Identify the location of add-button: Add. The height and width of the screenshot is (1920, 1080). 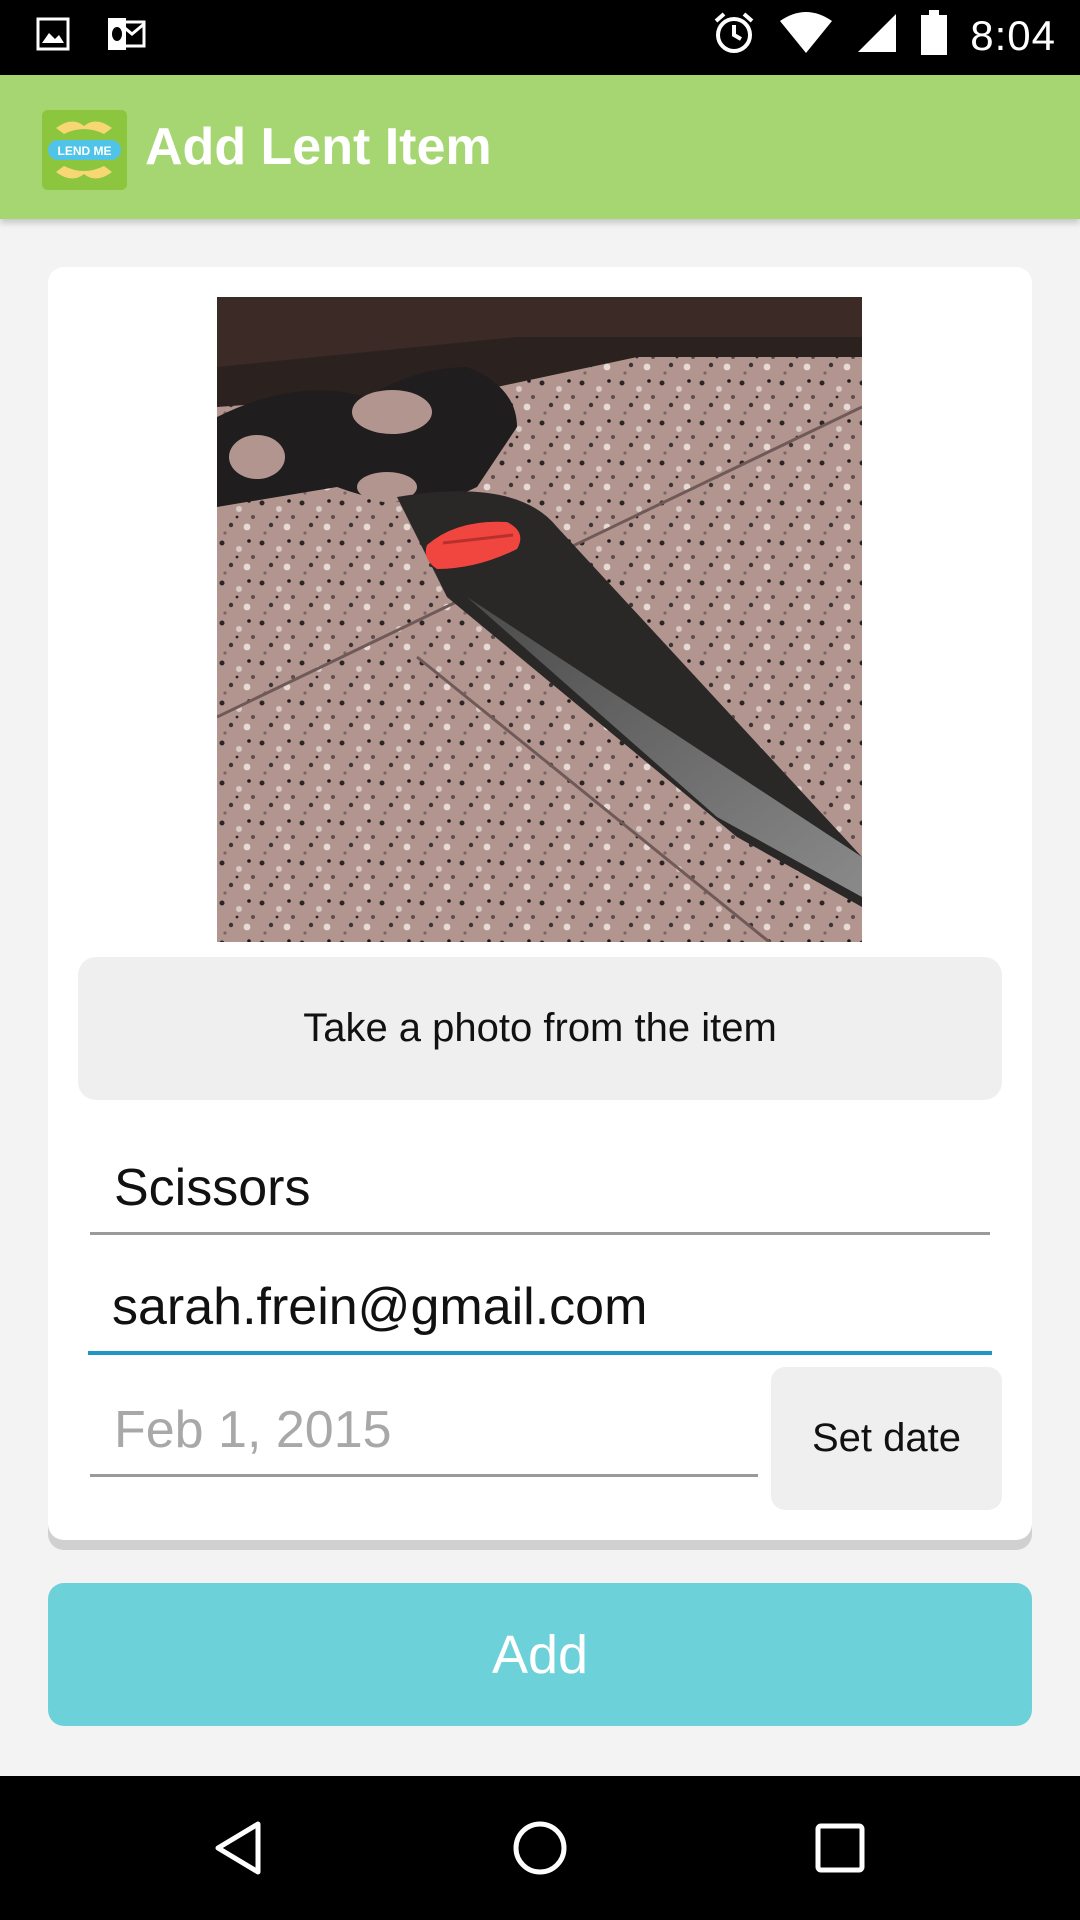
(540, 1654).